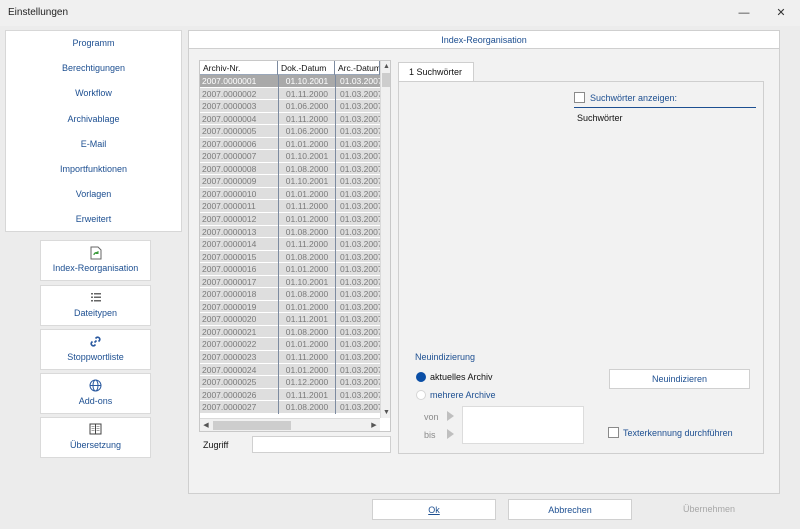  Describe the element at coordinates (306, 345) in the screenshot. I see `table-cell: 01.01.2000` at that location.